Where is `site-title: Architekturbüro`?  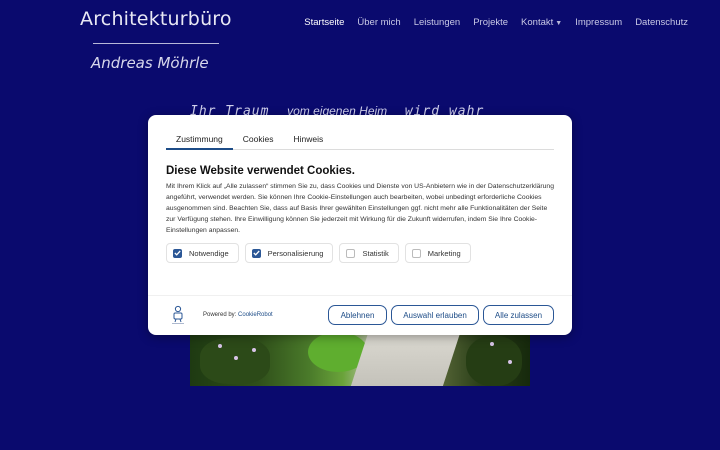
site-title: Architekturbüro is located at coordinates (156, 19).